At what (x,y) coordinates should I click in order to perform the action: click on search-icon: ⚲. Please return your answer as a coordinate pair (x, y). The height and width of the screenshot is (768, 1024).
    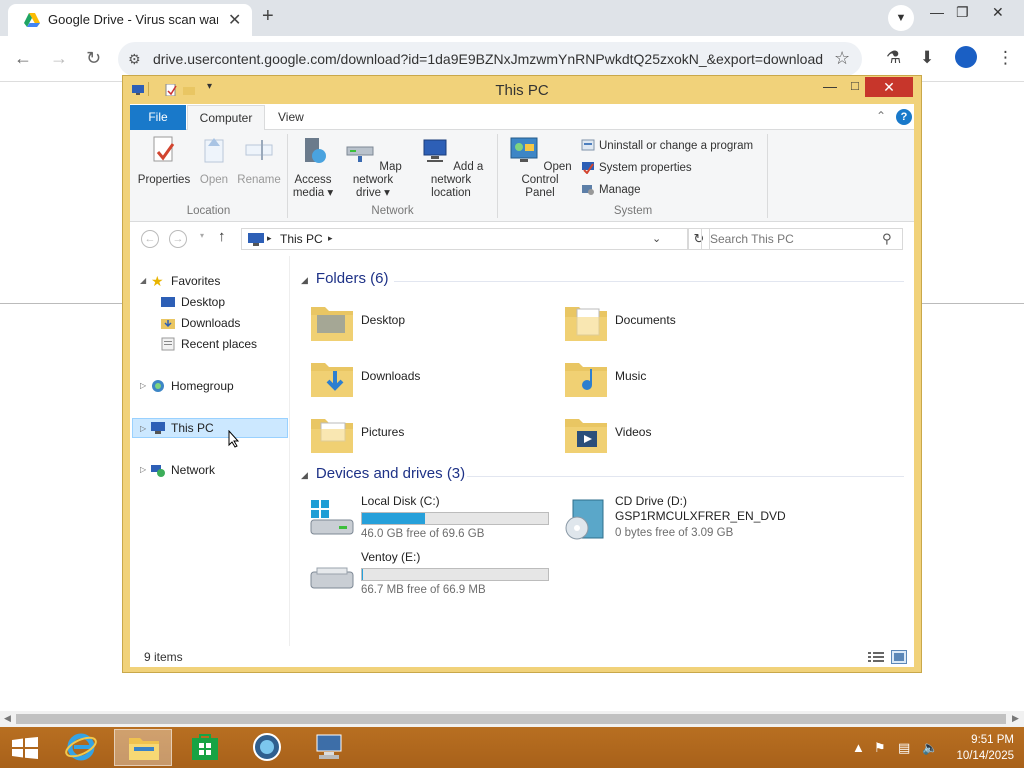
    Looking at the image, I should click on (887, 239).